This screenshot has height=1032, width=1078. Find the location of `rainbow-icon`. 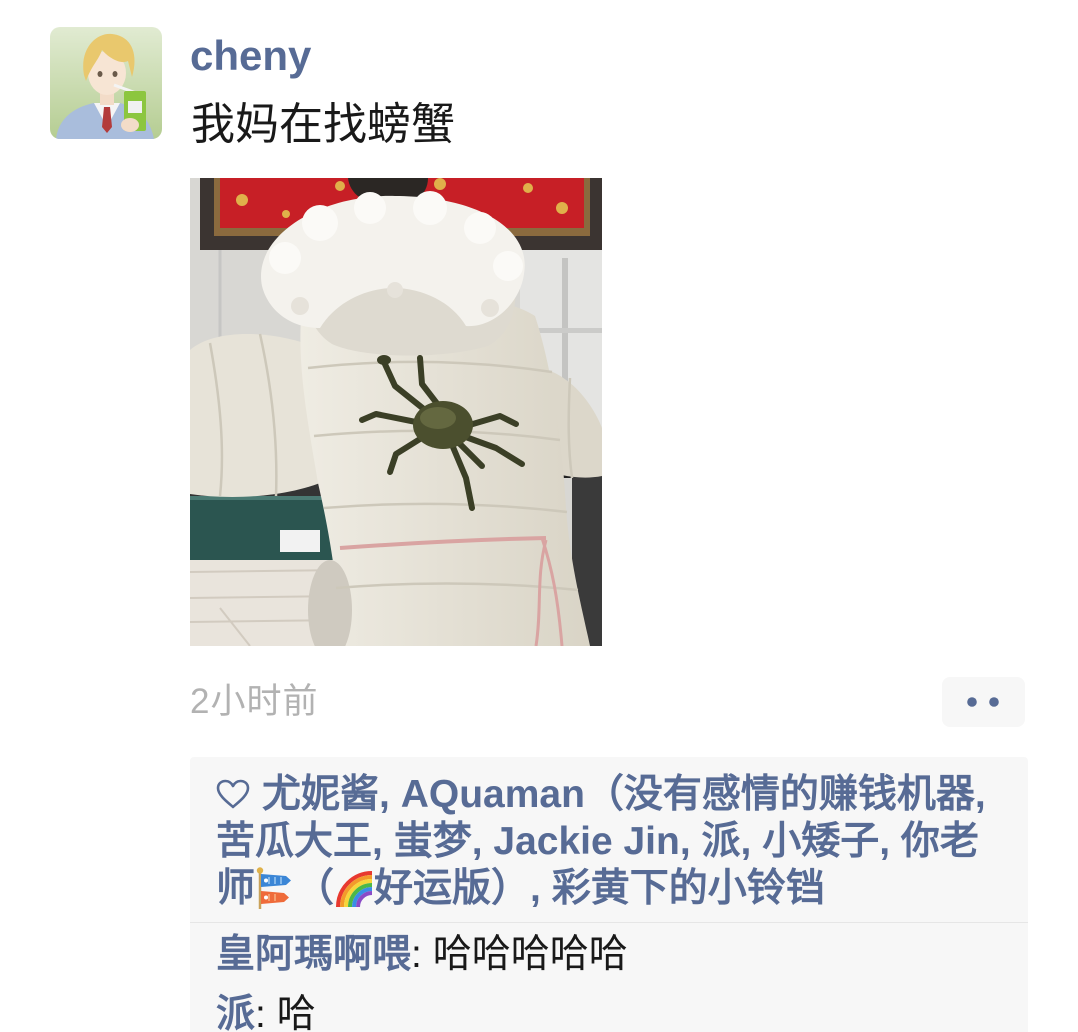

rainbow-icon is located at coordinates (354, 888).